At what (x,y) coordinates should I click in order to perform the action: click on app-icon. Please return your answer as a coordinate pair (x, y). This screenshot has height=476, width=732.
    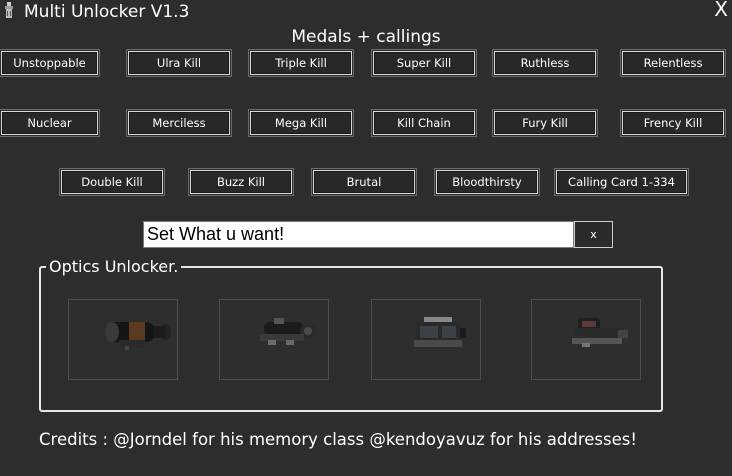
    Looking at the image, I should click on (9, 10).